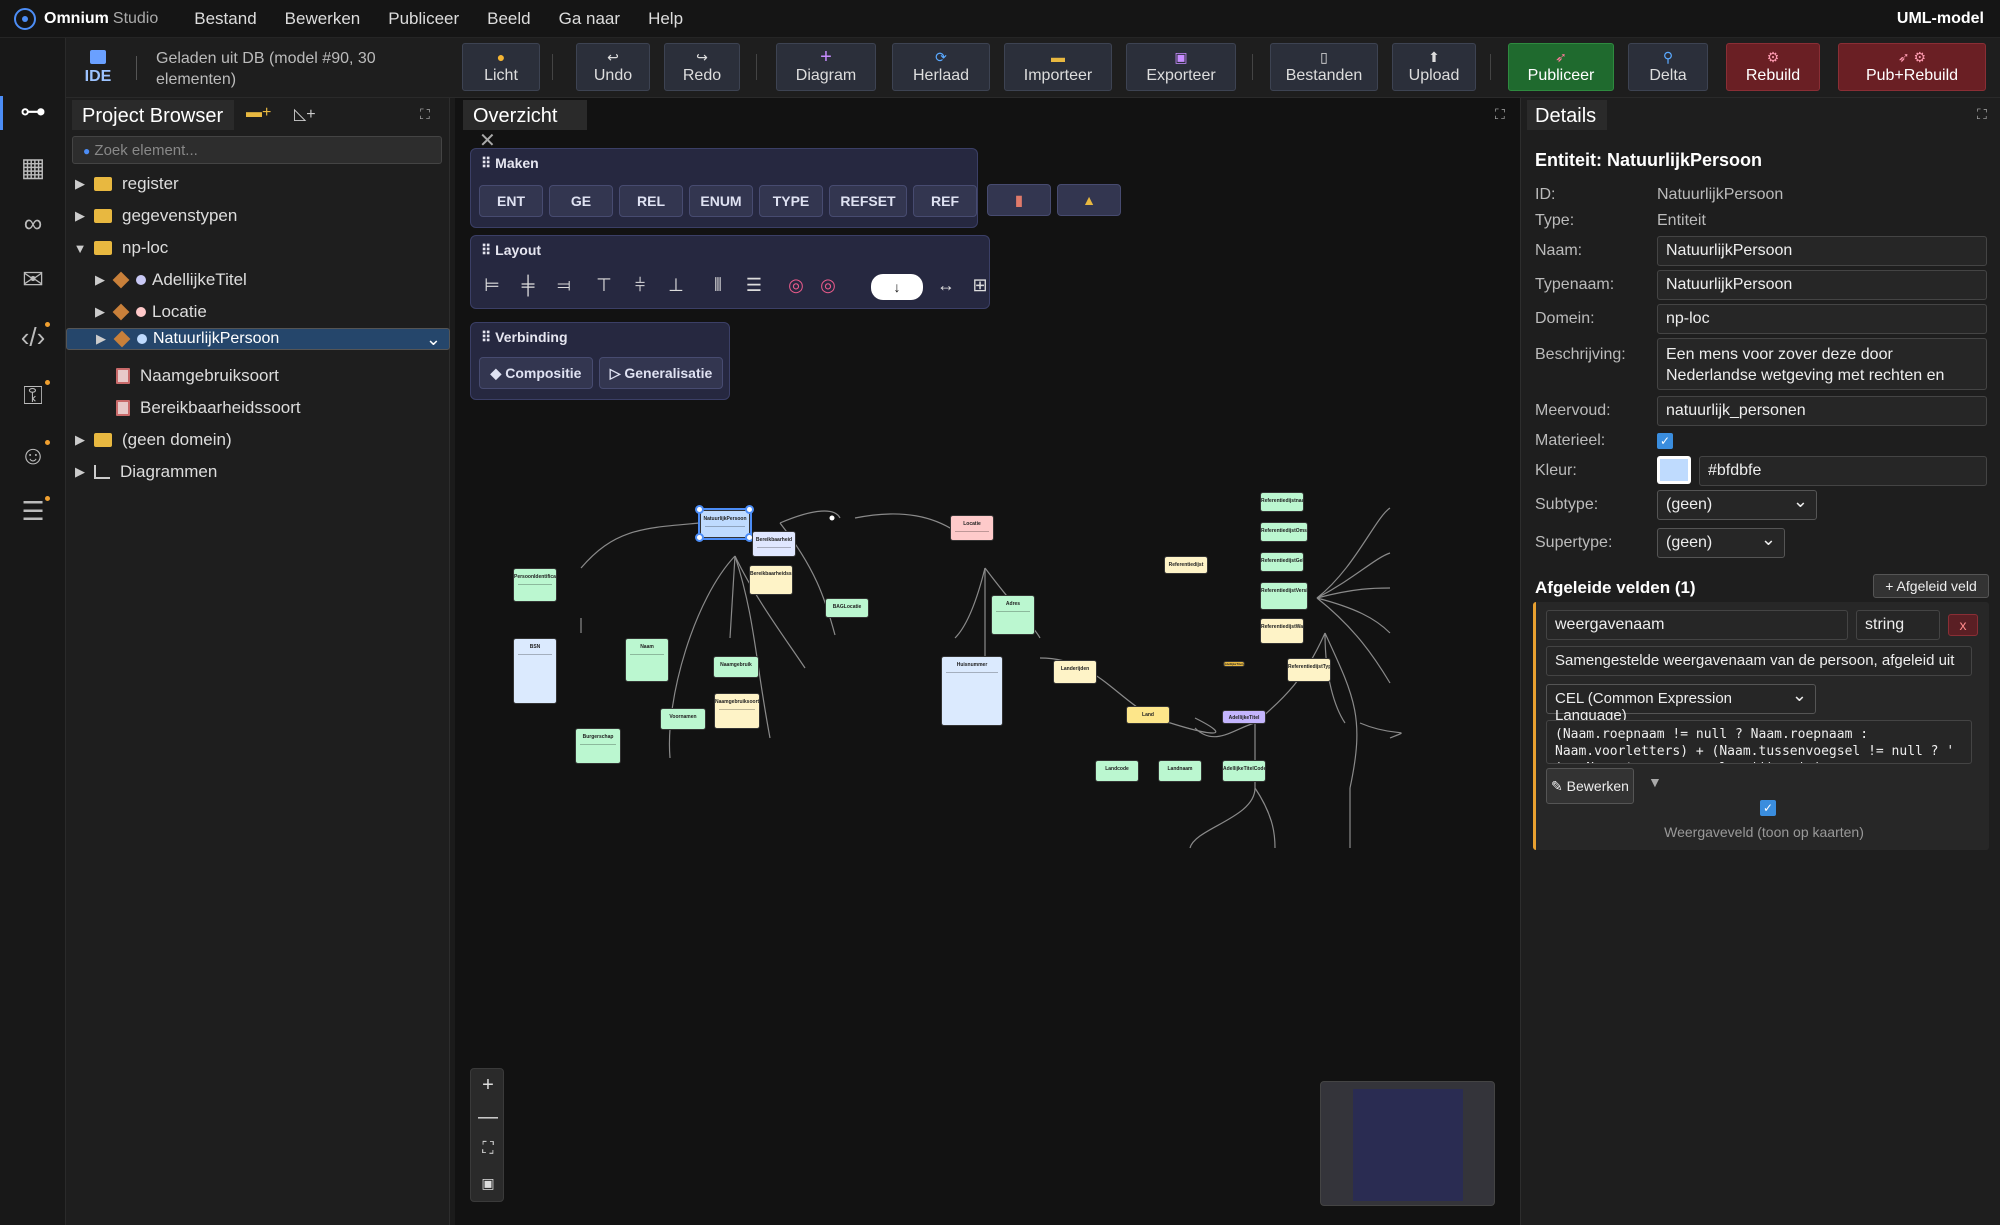  I want to click on menu-publiceer: Publiceer, so click(423, 19).